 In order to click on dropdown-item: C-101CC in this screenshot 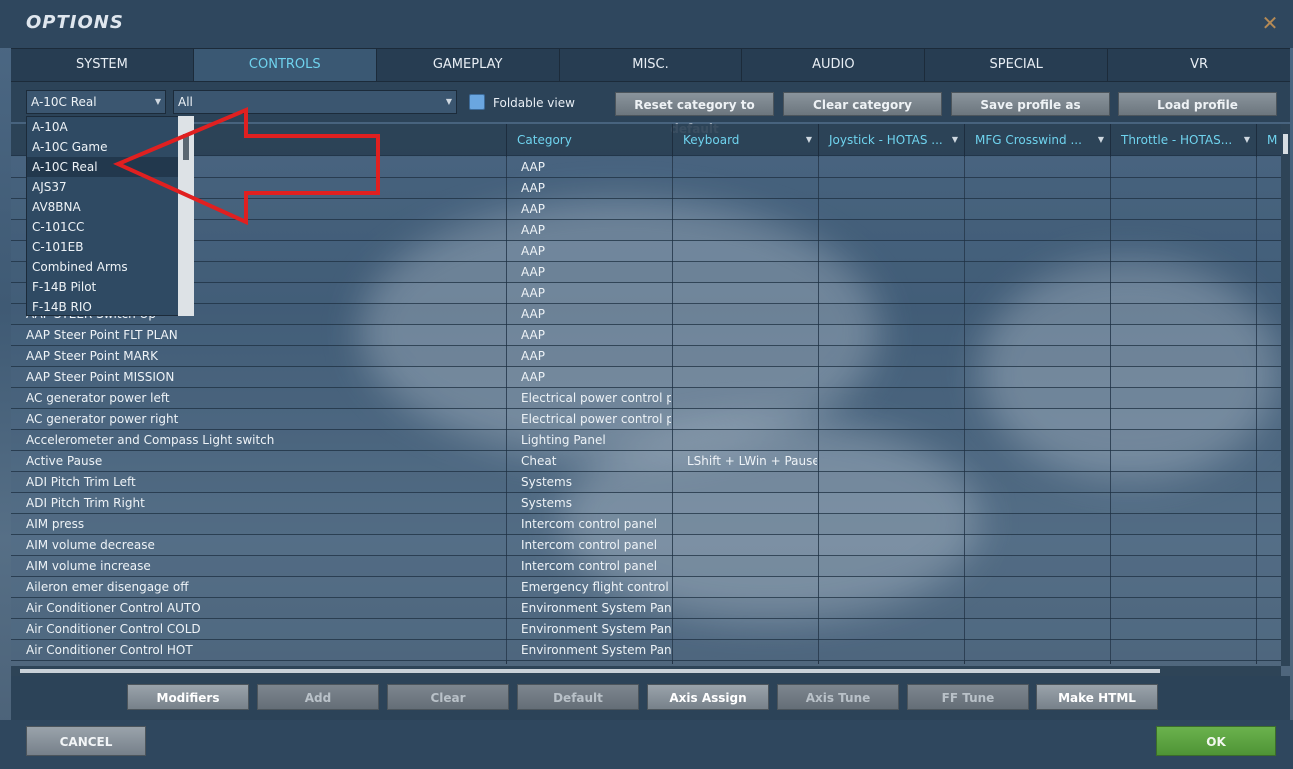, I will do `click(104, 227)`.